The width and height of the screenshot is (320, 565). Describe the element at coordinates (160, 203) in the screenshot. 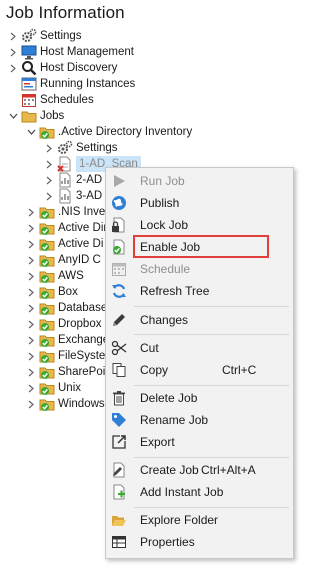

I see `menu-item-label: Publish` at that location.